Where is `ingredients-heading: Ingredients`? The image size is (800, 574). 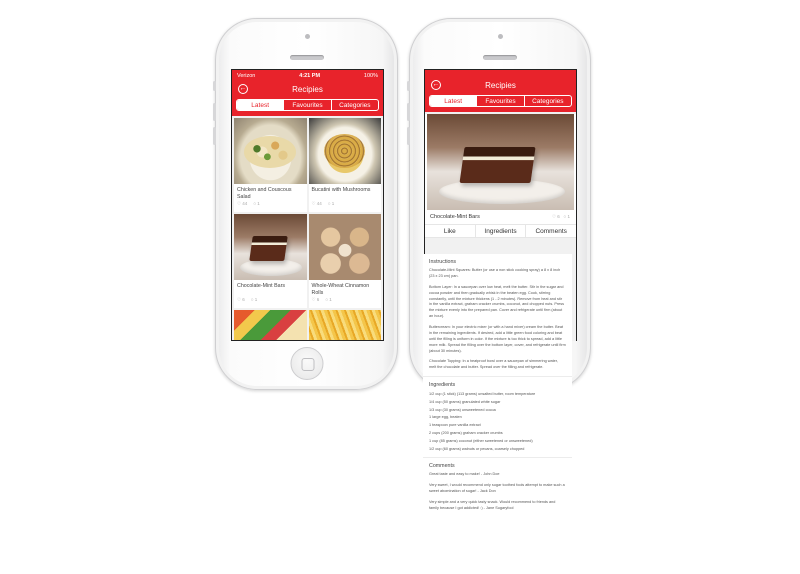
ingredients-heading: Ingredients is located at coordinates (442, 385).